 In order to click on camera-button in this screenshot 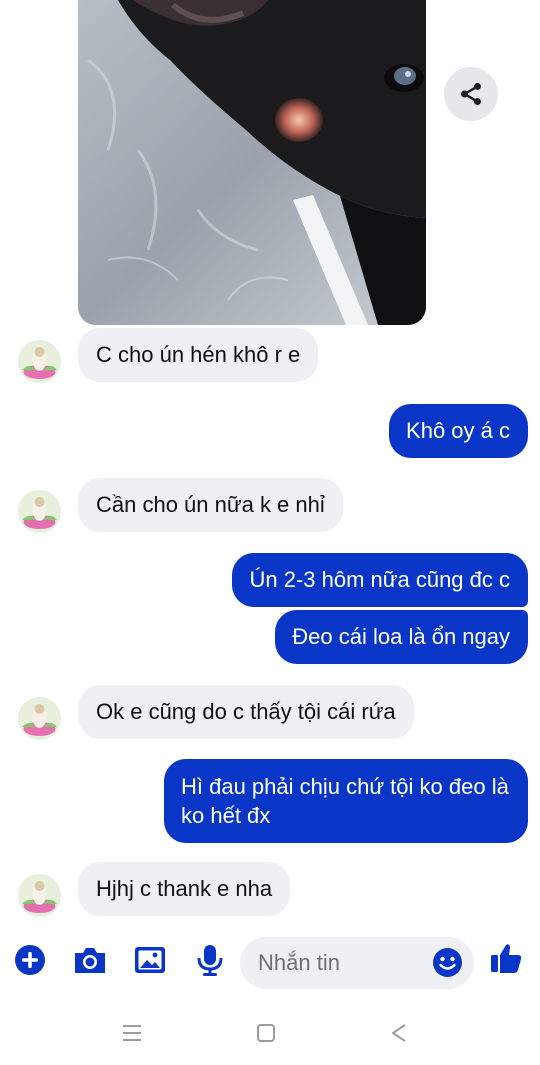, I will do `click(90, 960)`.